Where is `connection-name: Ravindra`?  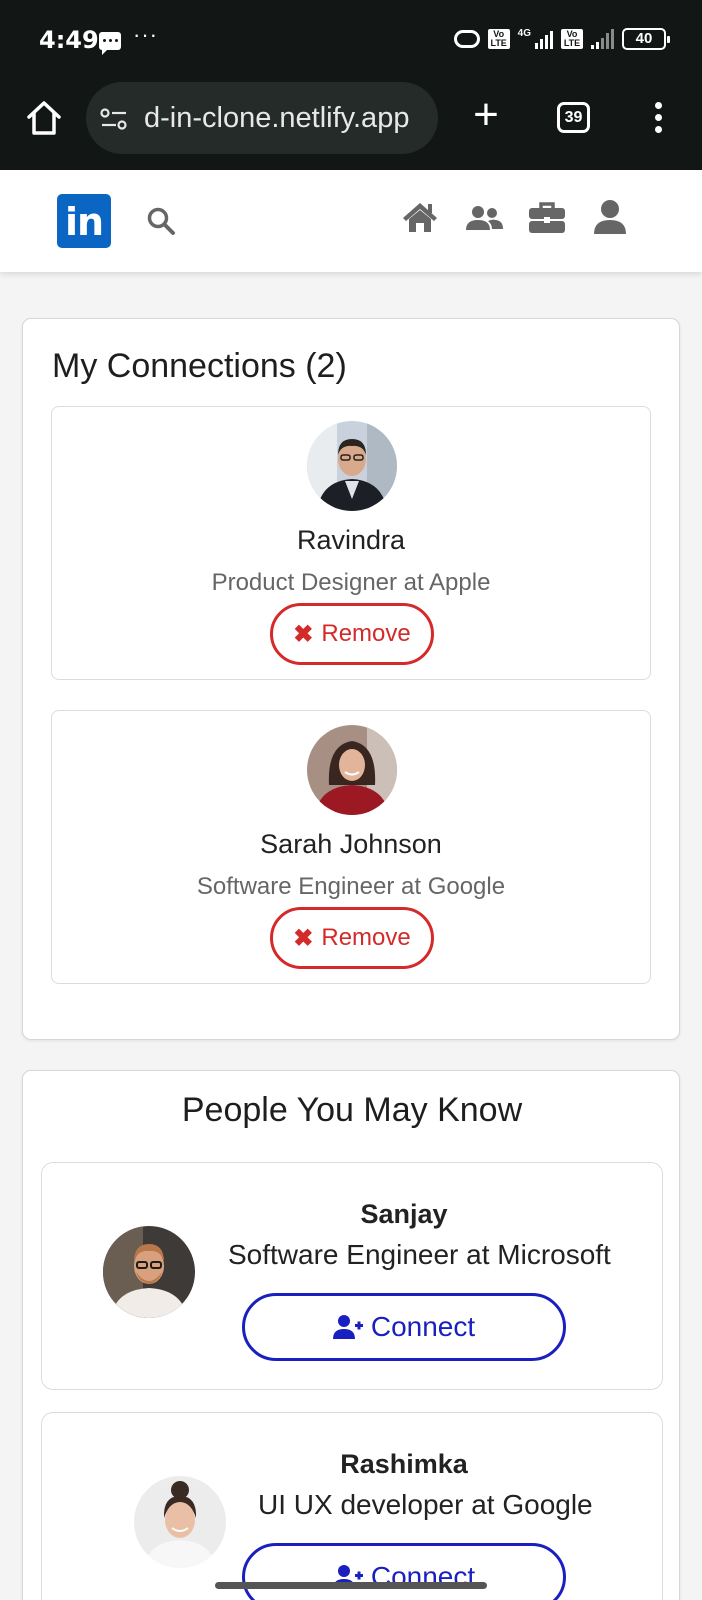
connection-name: Ravindra is located at coordinates (351, 540).